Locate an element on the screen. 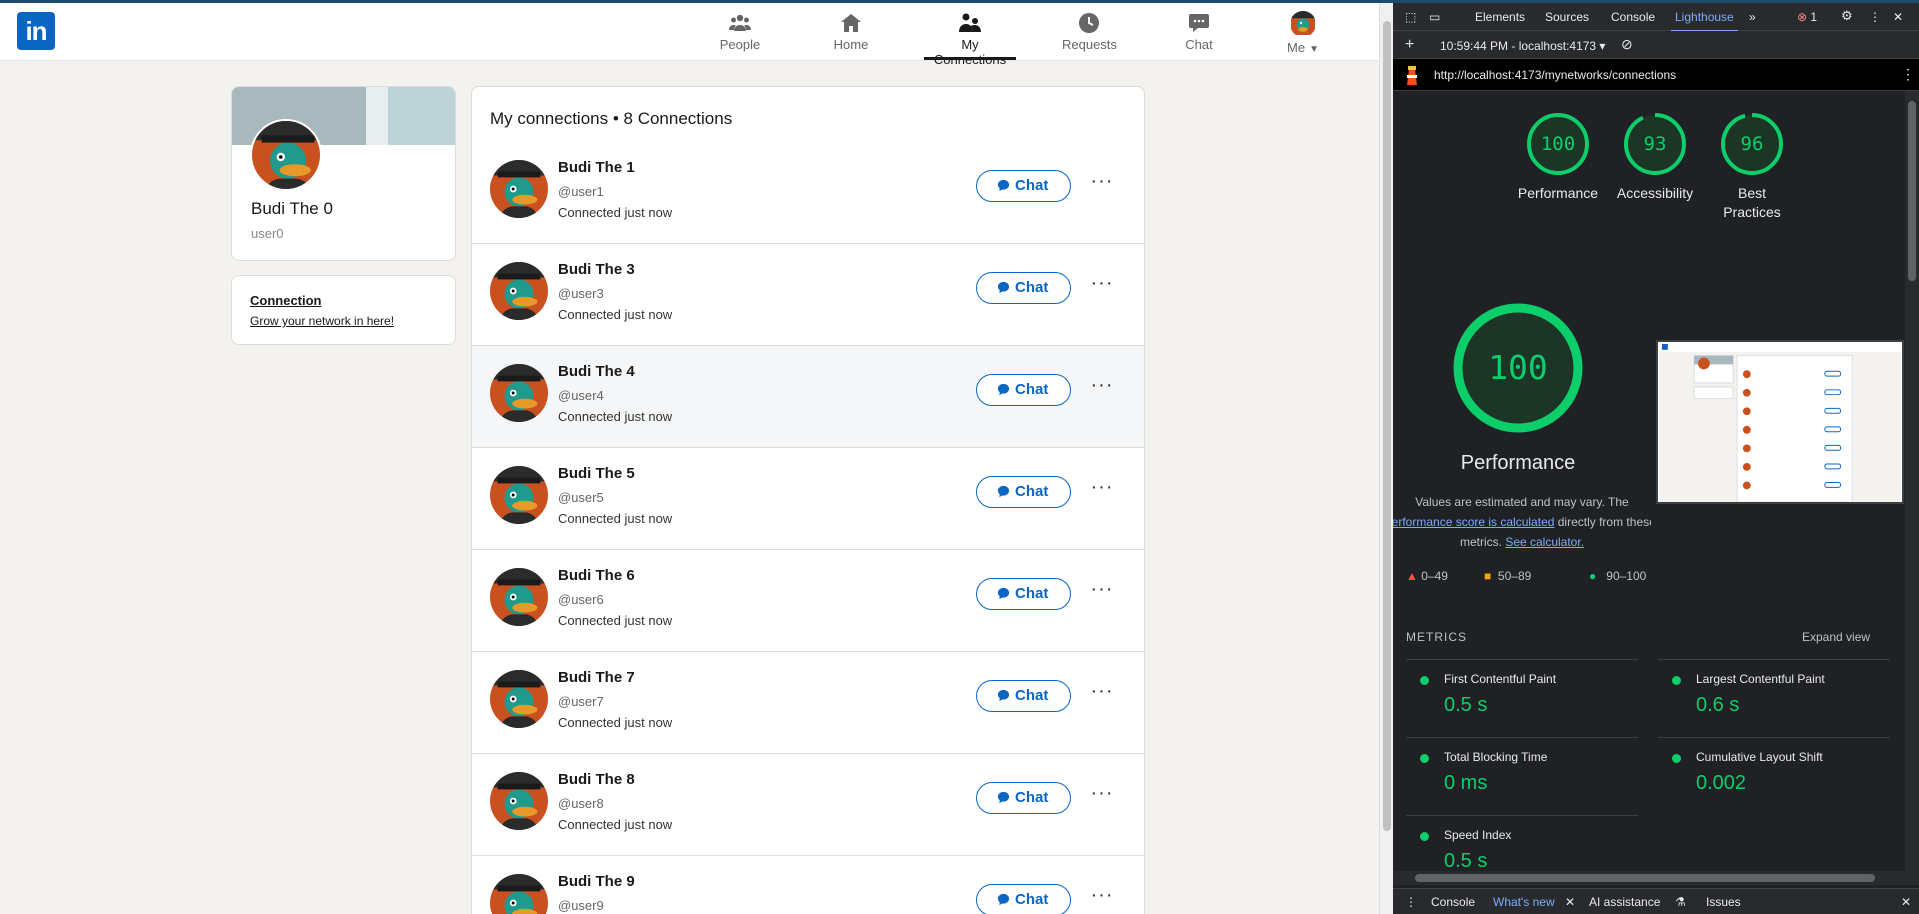  gear-icon: ⚙ is located at coordinates (1847, 16).